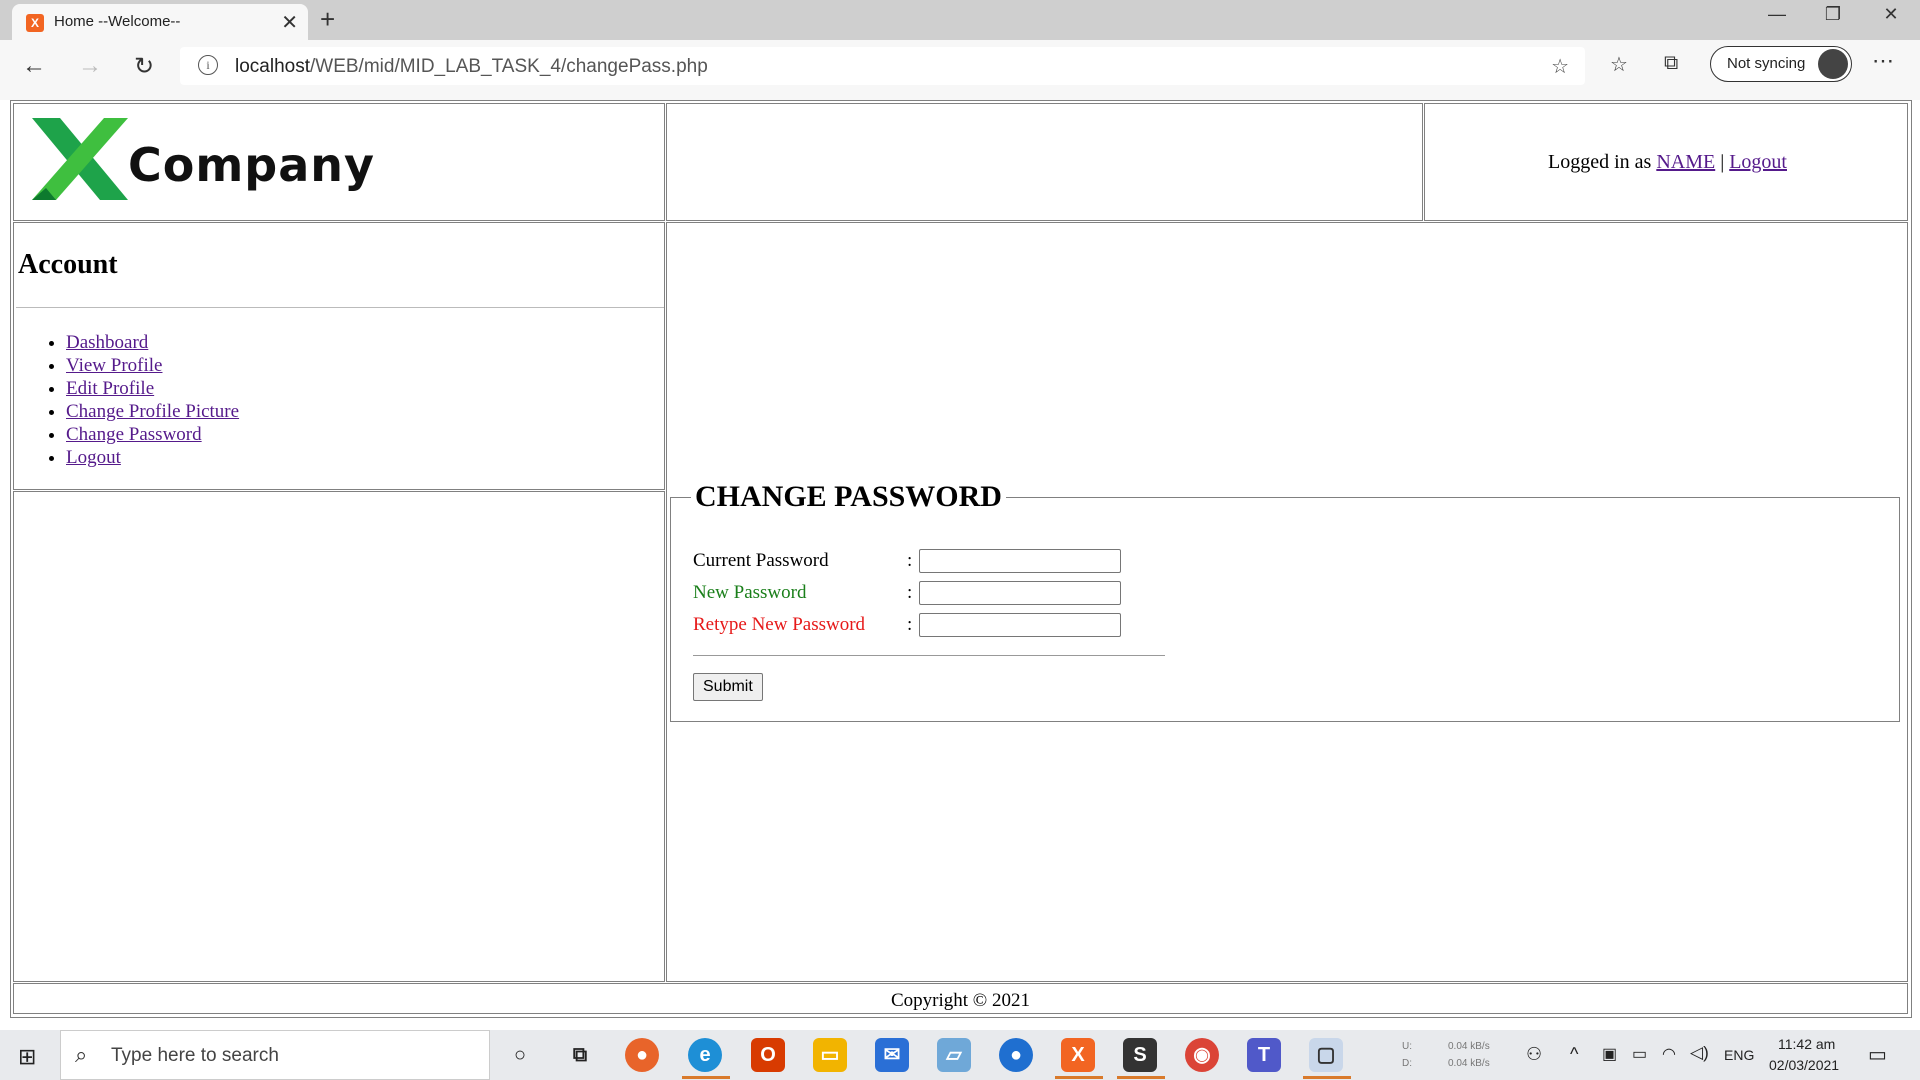 This screenshot has width=1920, height=1080. I want to click on header-logo-cell: Company, so click(339, 162).